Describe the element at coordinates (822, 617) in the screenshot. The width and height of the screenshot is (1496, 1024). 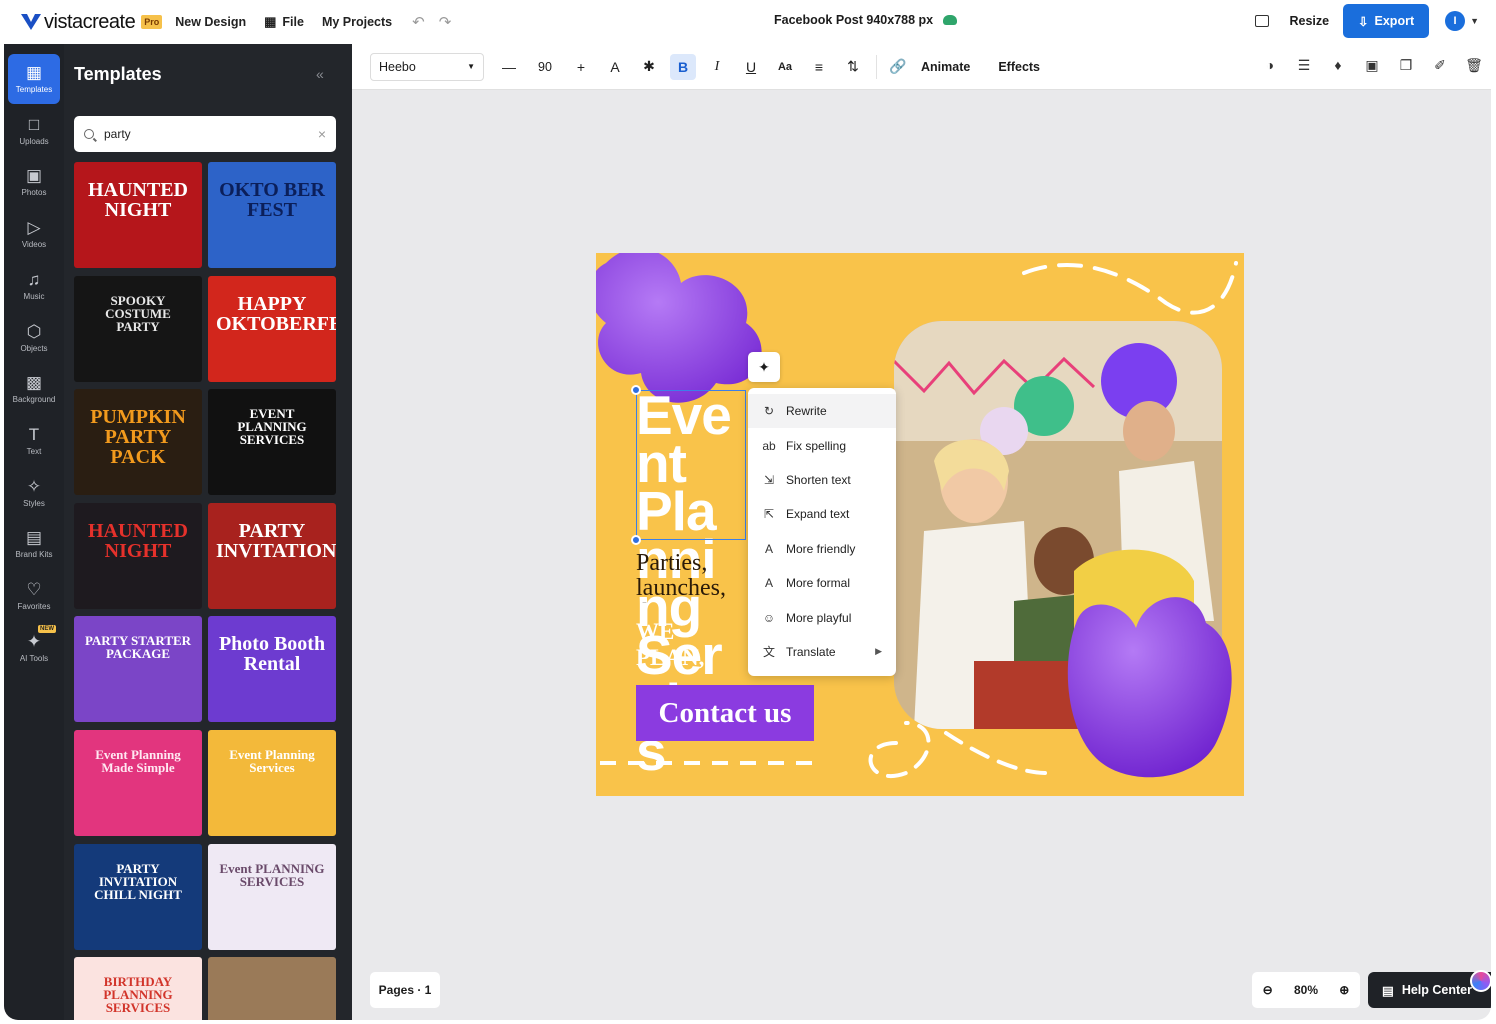
I see `ai-menu-item-more-playful: ☺ More playful` at that location.